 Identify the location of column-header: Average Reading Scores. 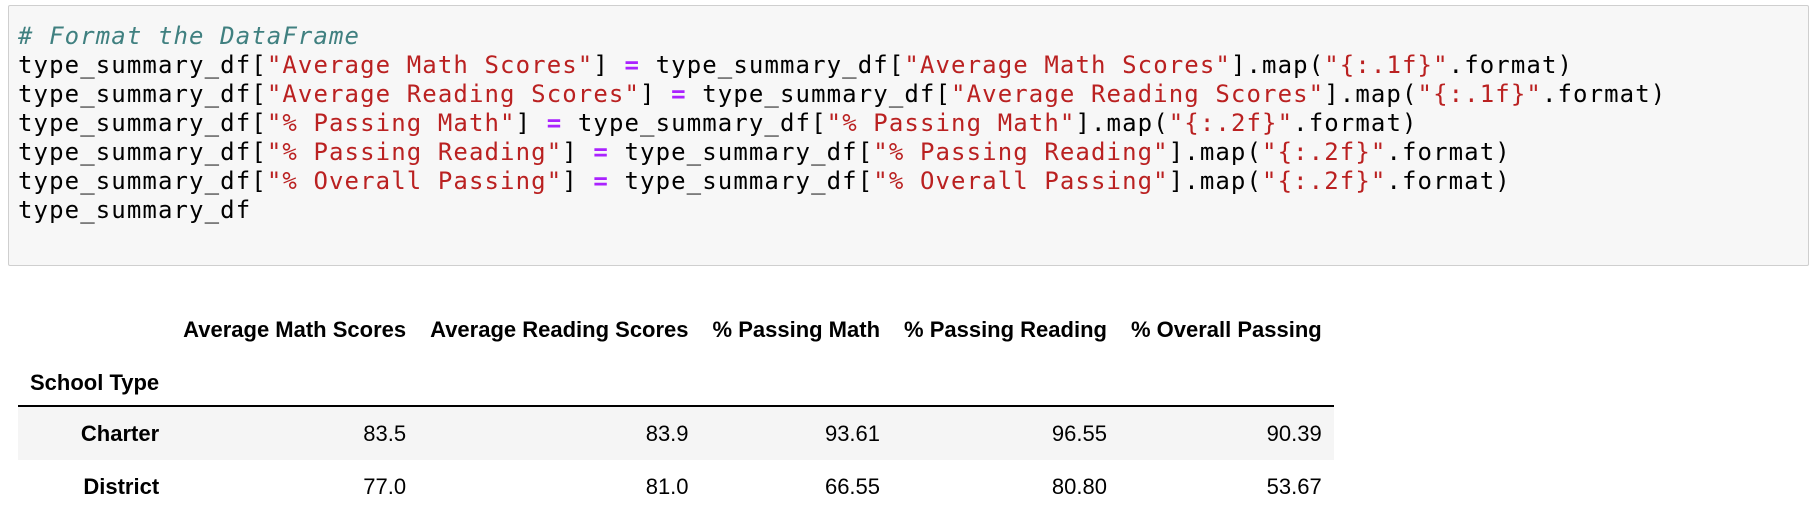
(559, 329).